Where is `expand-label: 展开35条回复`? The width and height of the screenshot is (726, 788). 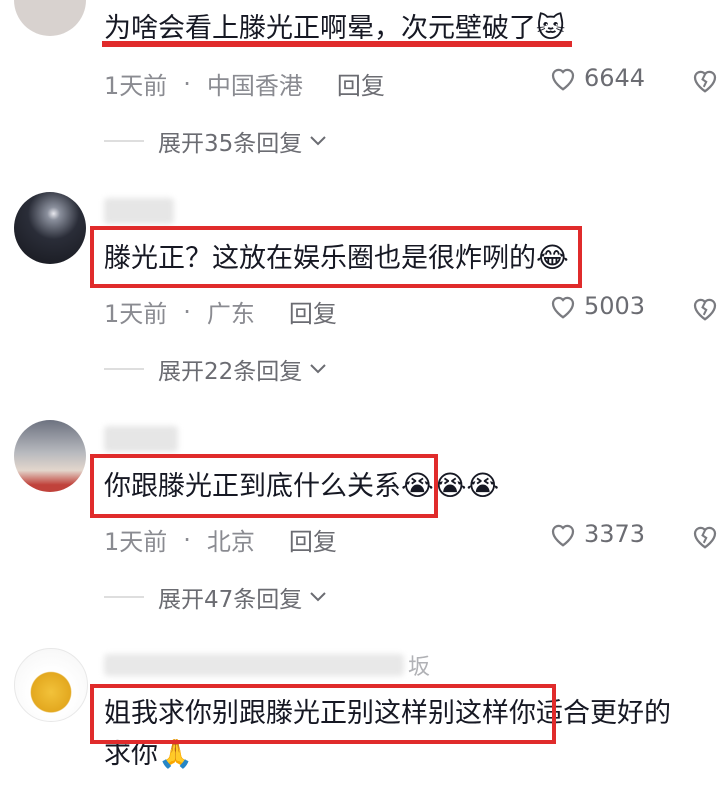 expand-label: 展开35条回复 is located at coordinates (230, 144).